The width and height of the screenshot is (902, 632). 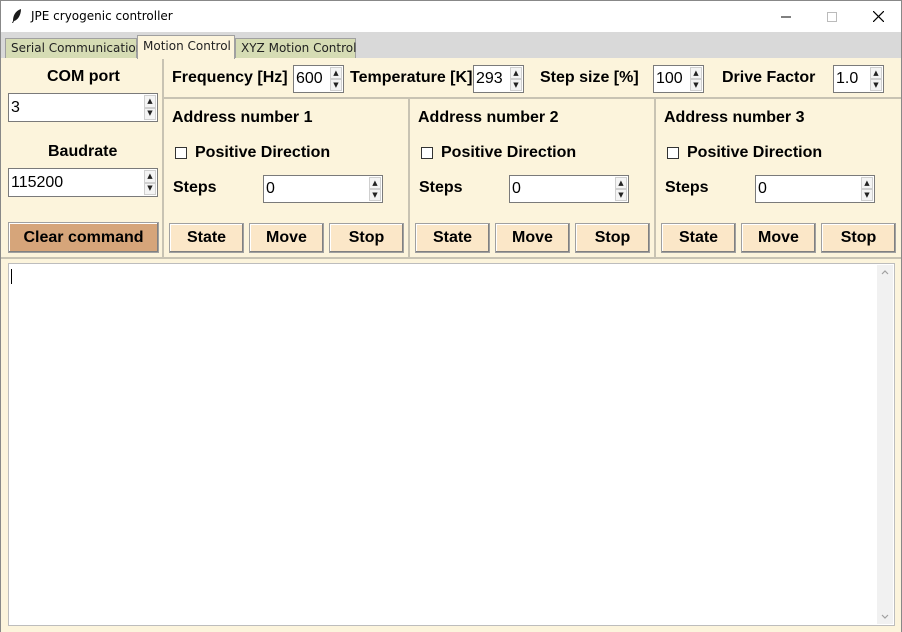 I want to click on vertical-scrollbar, so click(x=885, y=444).